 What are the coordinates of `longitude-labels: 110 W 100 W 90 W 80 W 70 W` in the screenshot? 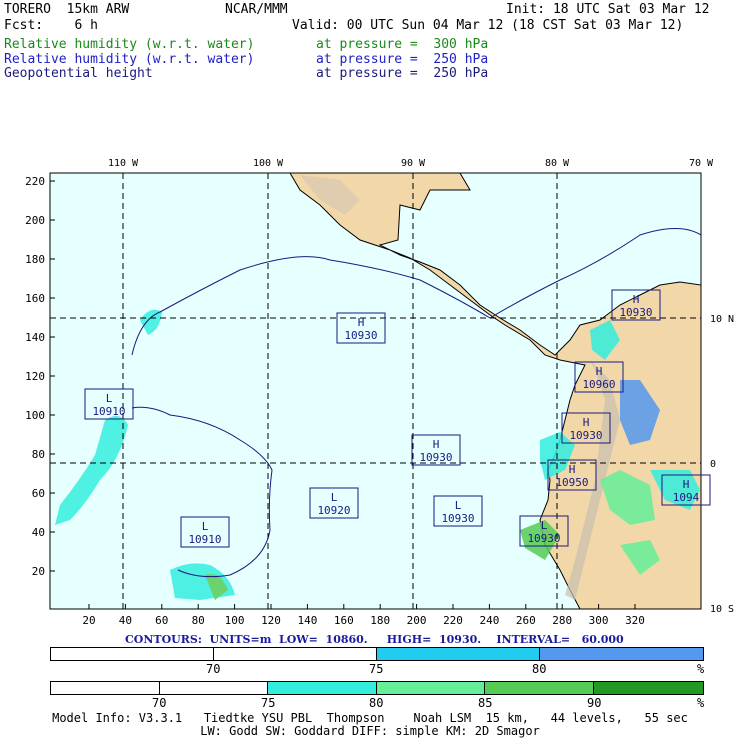 It's located at (411, 163).